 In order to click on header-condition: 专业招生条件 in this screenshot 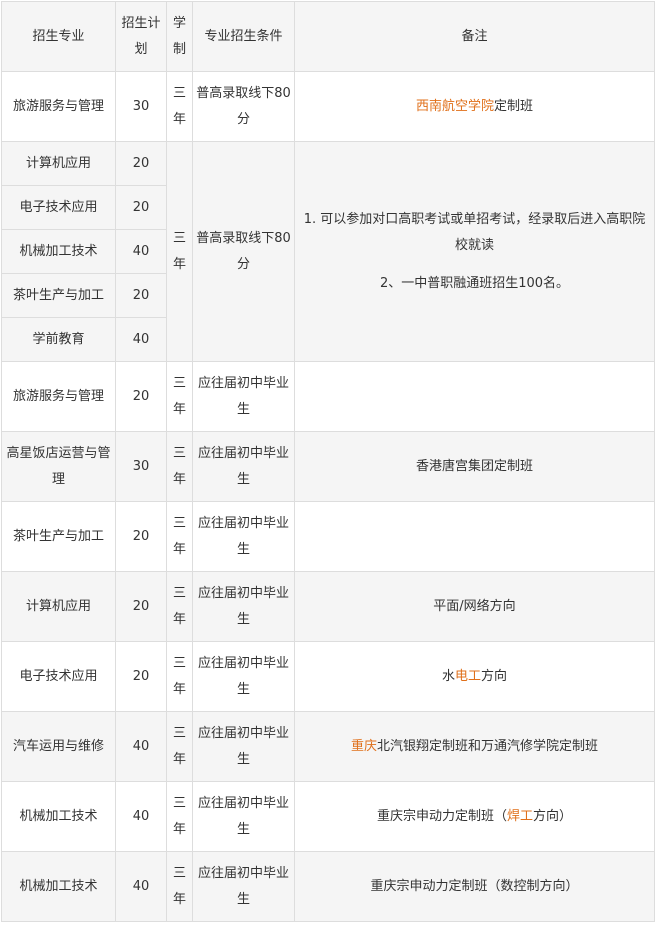, I will do `click(243, 36)`.